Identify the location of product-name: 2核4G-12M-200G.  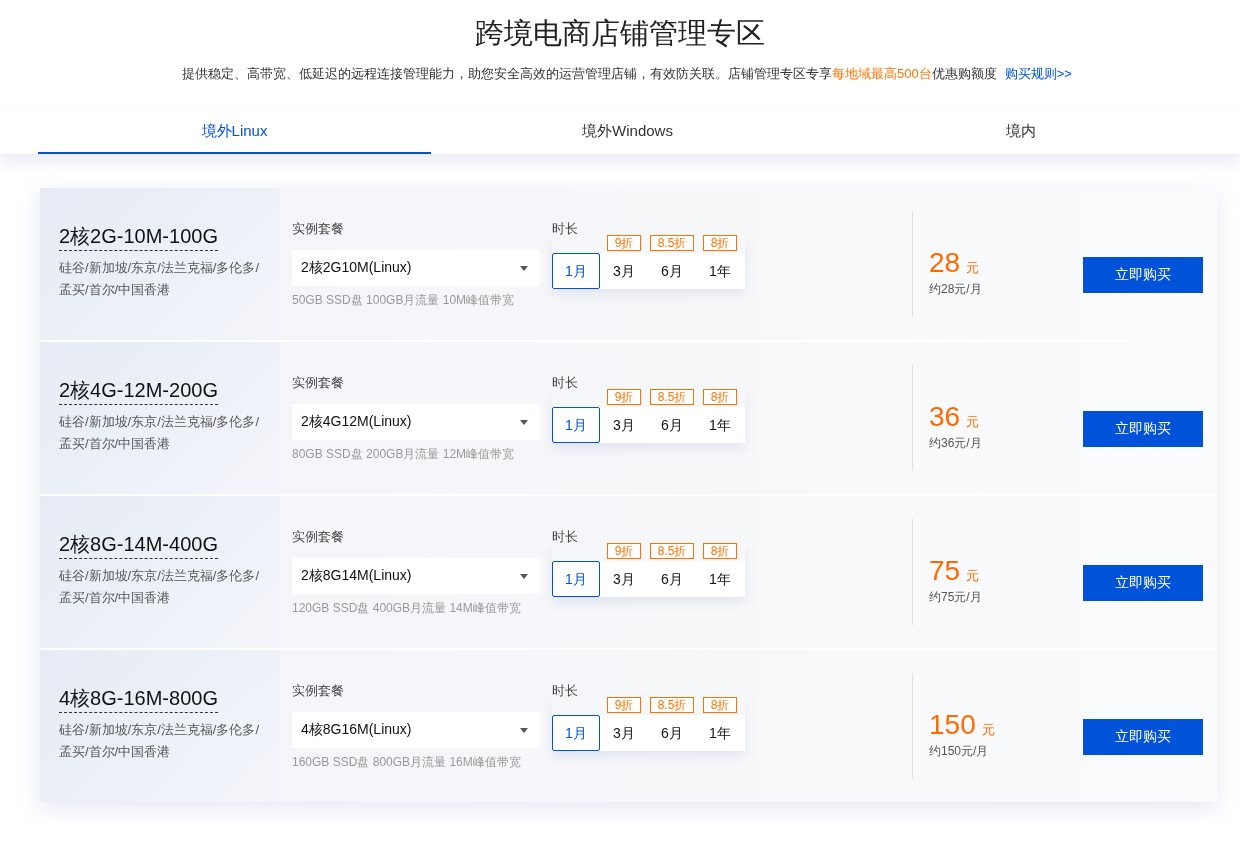
(138, 391).